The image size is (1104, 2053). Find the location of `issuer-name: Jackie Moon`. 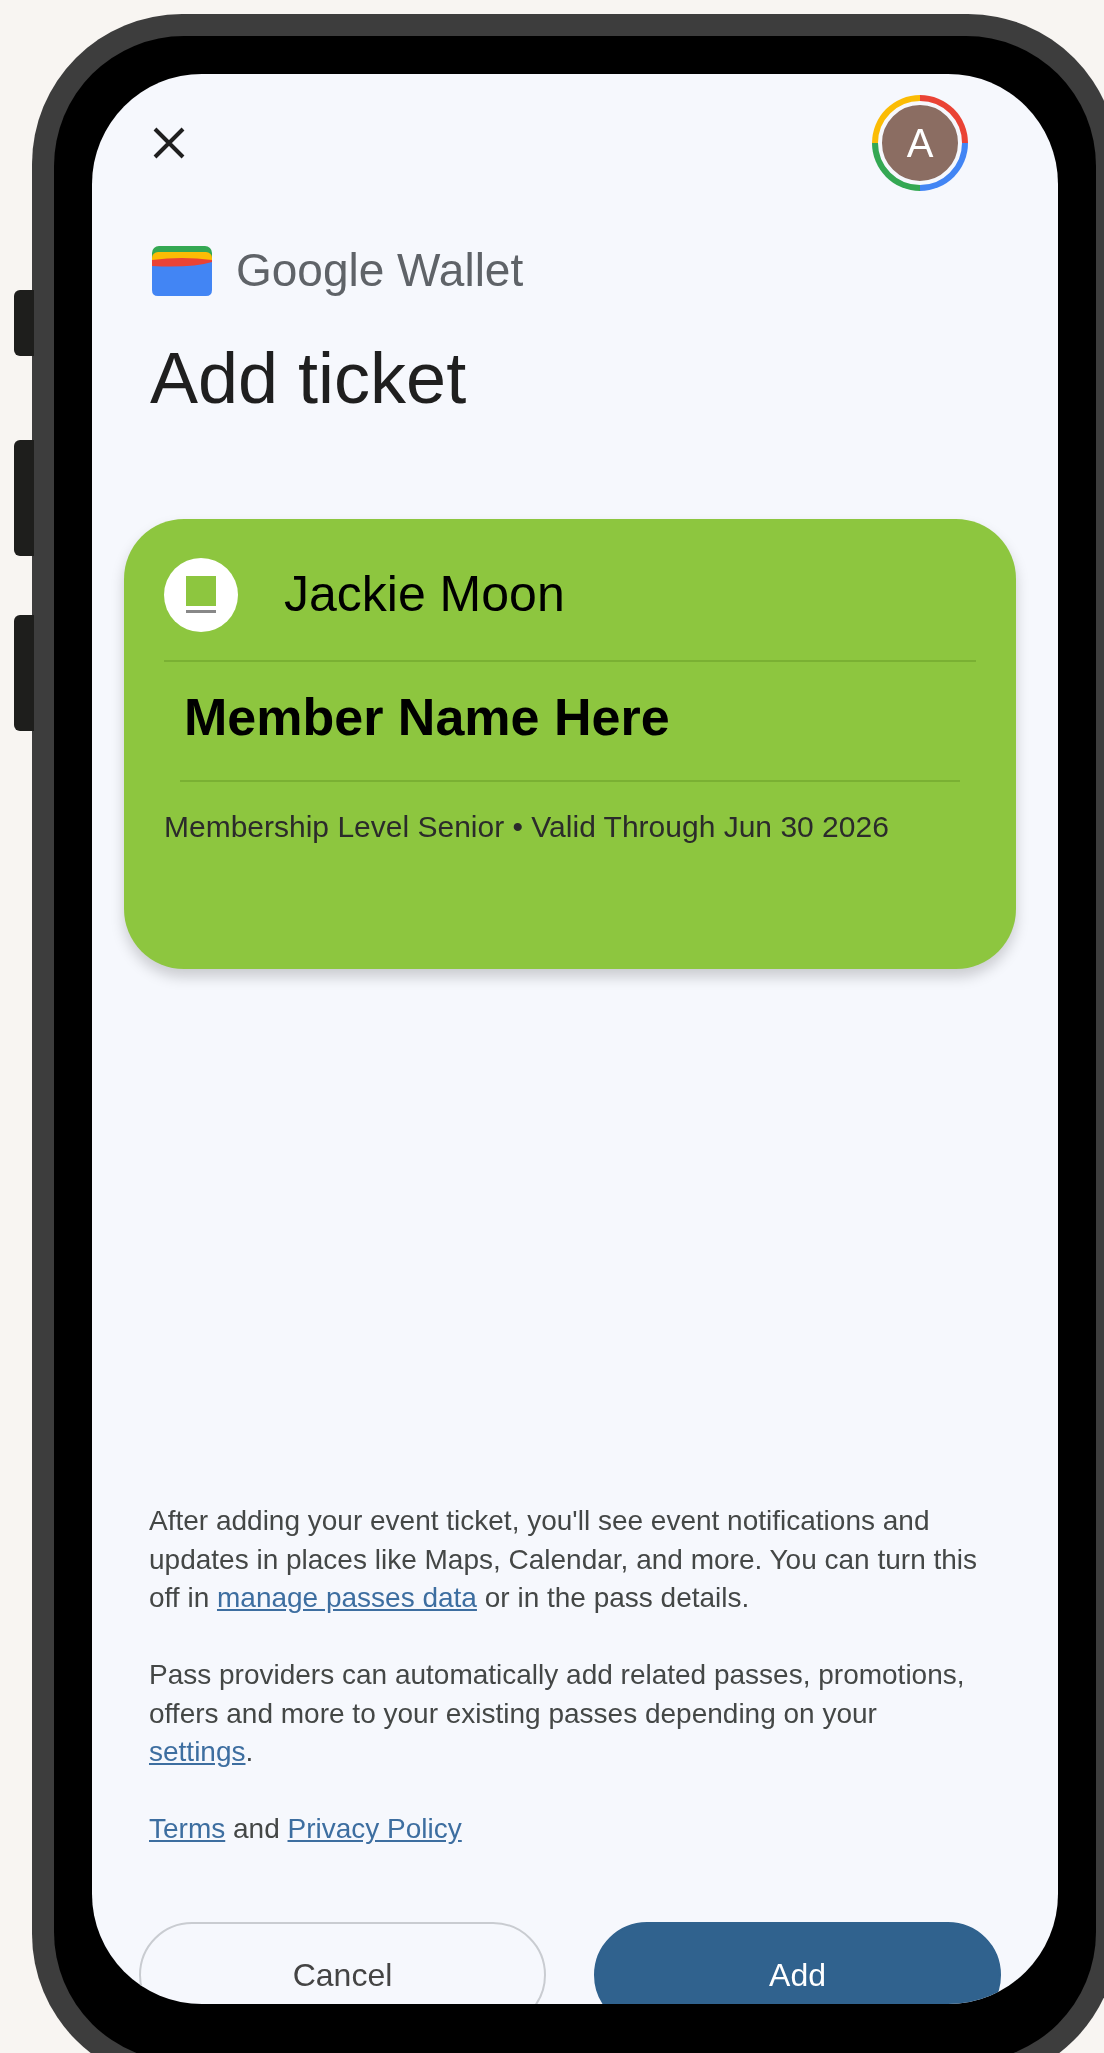

issuer-name: Jackie Moon is located at coordinates (424, 595).